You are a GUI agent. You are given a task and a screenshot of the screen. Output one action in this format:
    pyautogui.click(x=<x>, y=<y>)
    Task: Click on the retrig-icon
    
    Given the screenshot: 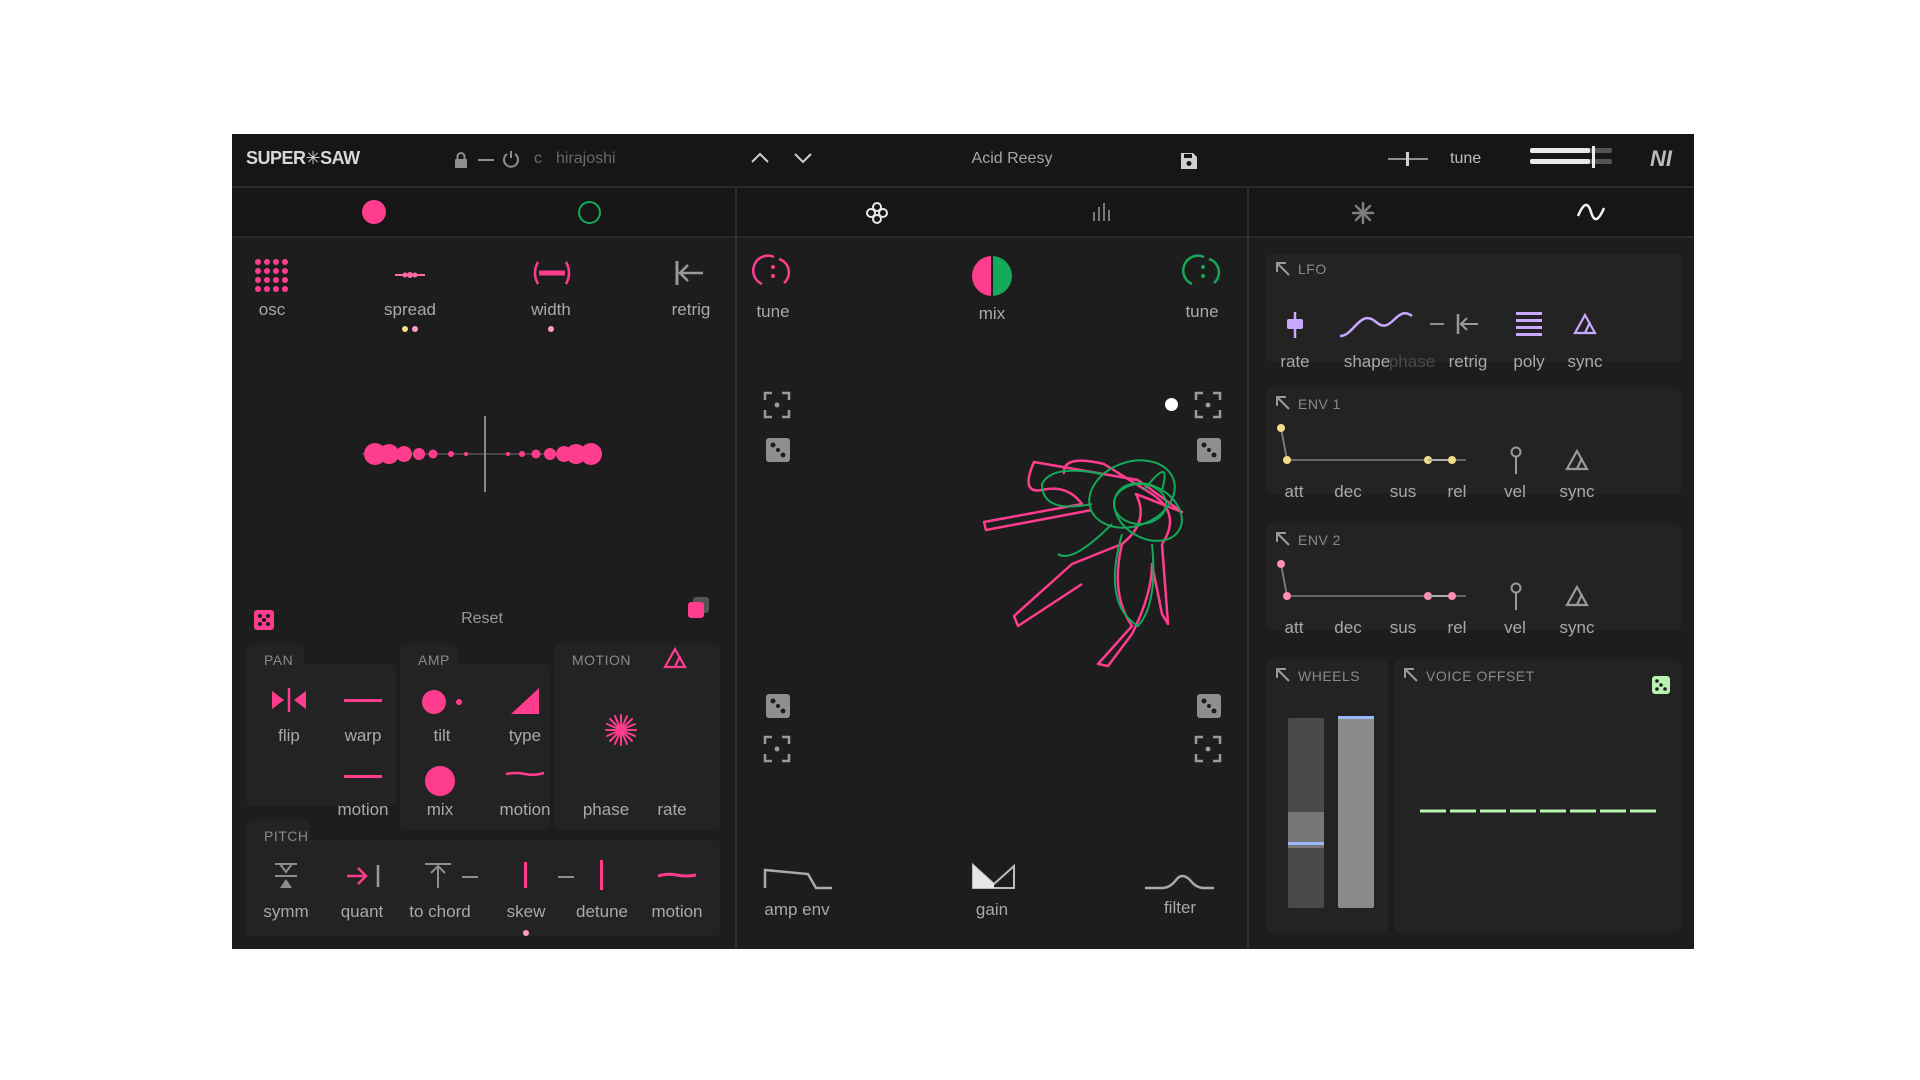 What is the action you would take?
    pyautogui.click(x=689, y=273)
    